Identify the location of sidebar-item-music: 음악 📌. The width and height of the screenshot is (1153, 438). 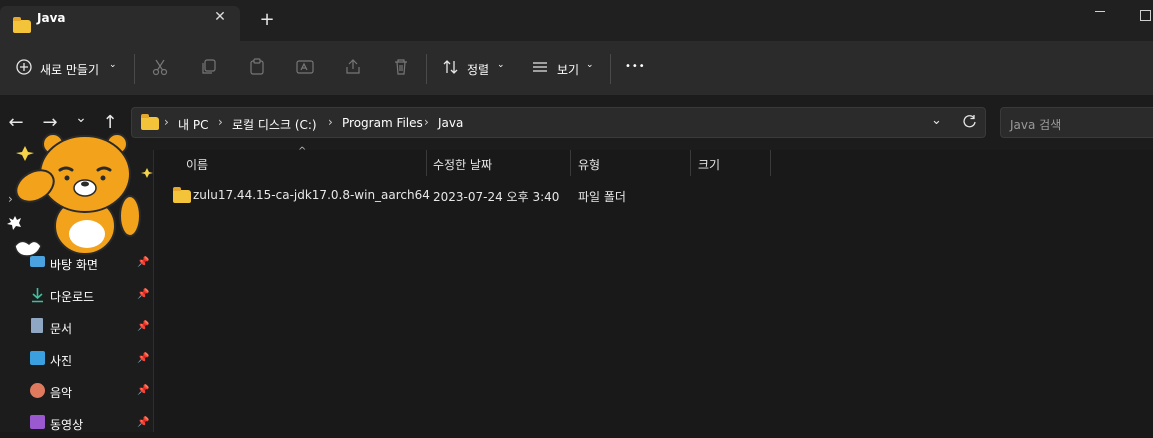
(76, 392).